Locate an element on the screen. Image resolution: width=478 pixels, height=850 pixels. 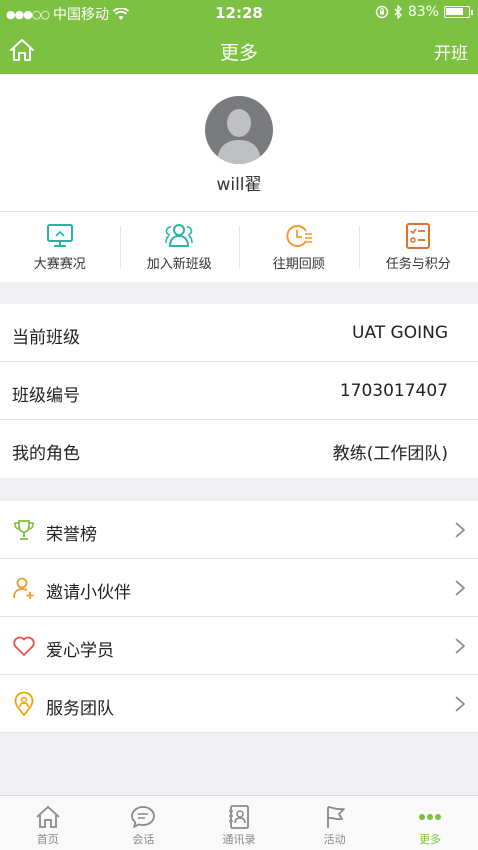
add-person-icon is located at coordinates (23, 588).